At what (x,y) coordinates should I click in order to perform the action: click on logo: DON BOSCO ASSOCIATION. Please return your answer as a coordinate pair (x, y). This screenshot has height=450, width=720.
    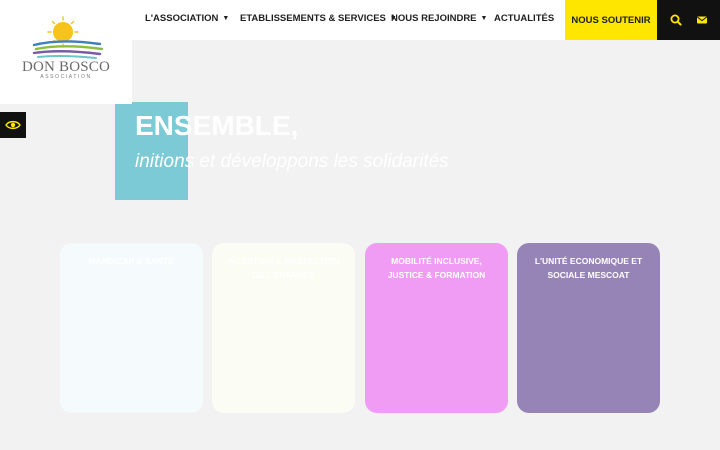
    Looking at the image, I should click on (66, 52).